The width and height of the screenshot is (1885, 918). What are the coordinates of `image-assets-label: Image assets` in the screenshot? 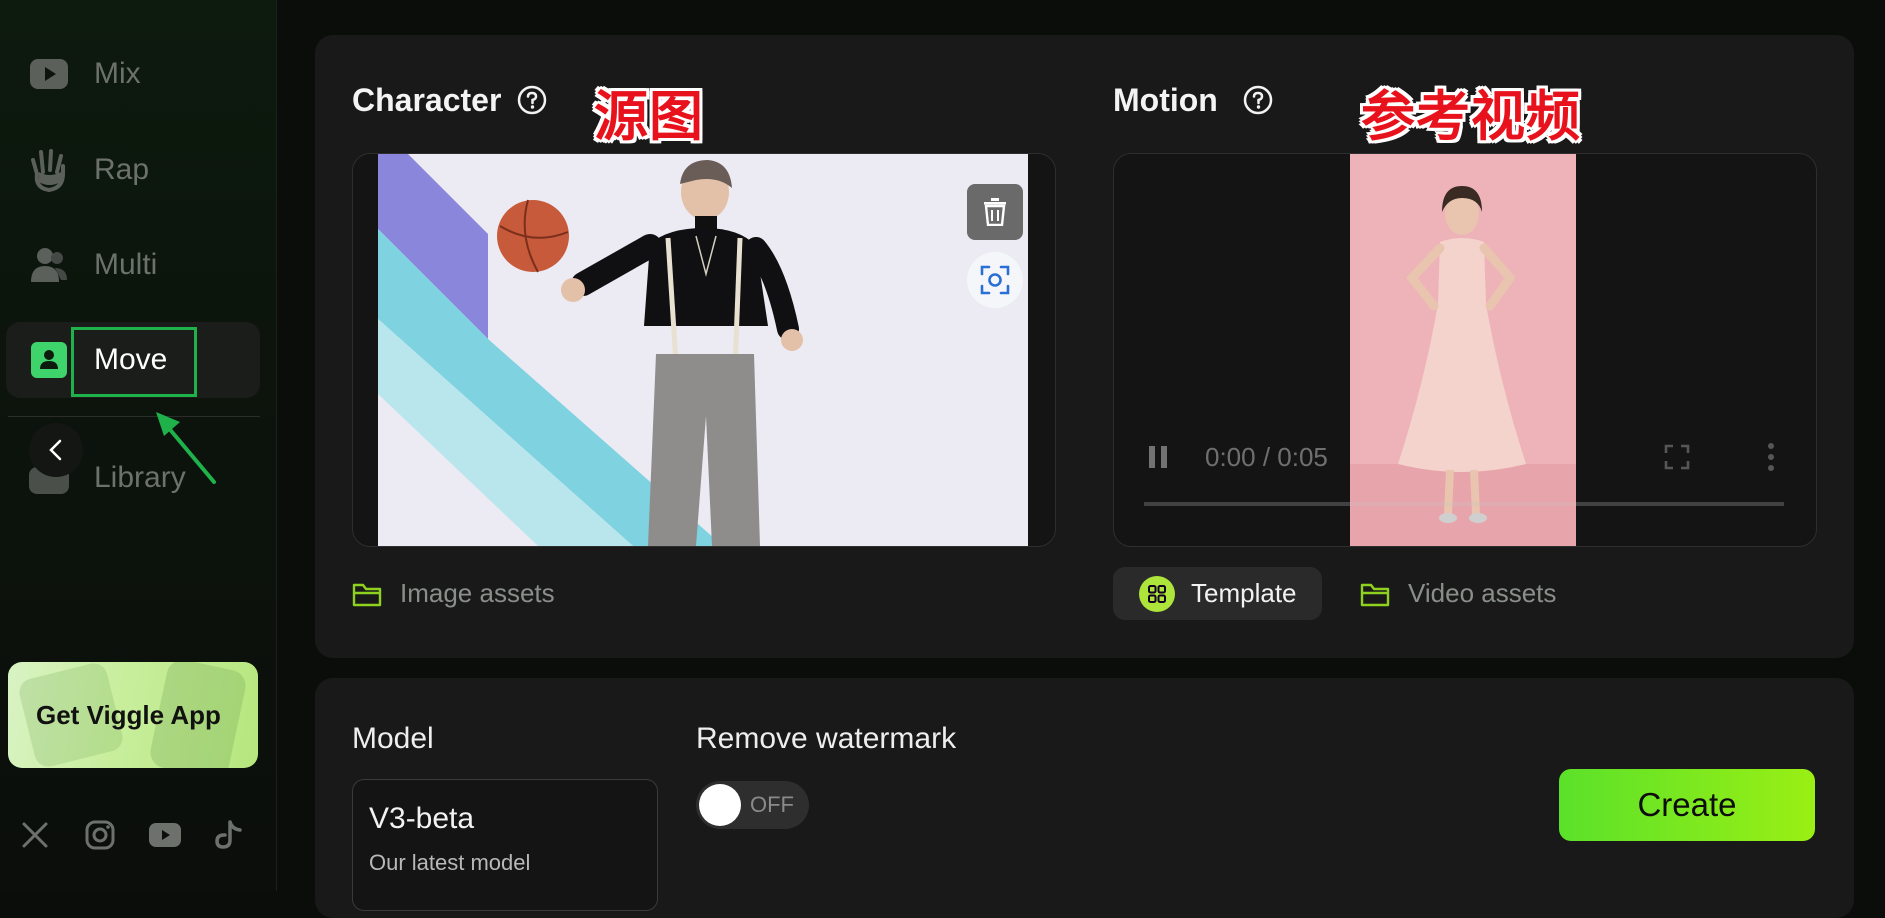 It's located at (477, 593).